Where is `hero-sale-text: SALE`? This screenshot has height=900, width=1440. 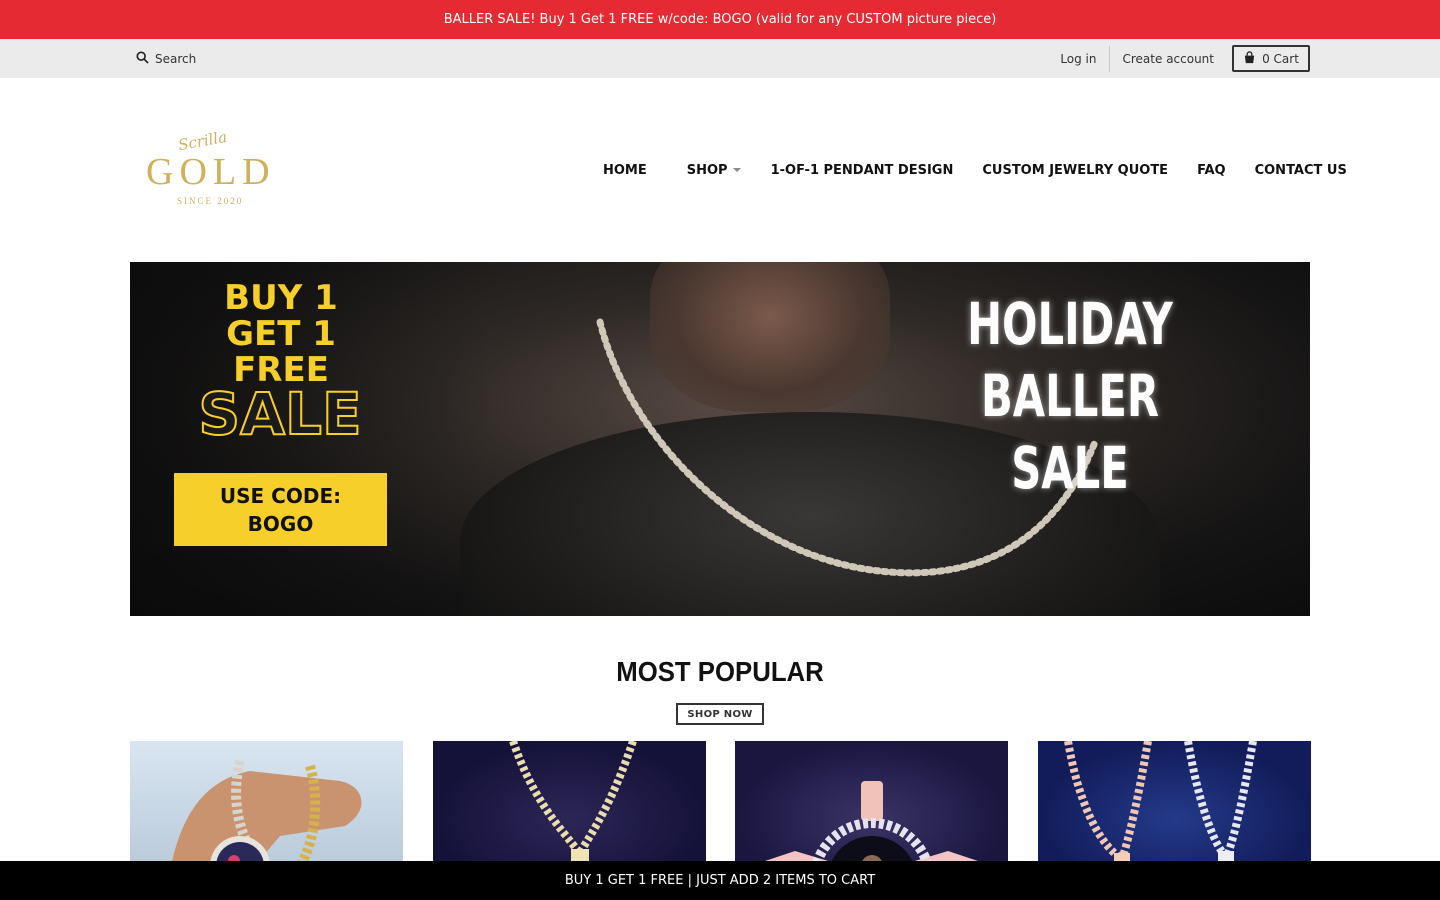 hero-sale-text: SALE is located at coordinates (279, 414).